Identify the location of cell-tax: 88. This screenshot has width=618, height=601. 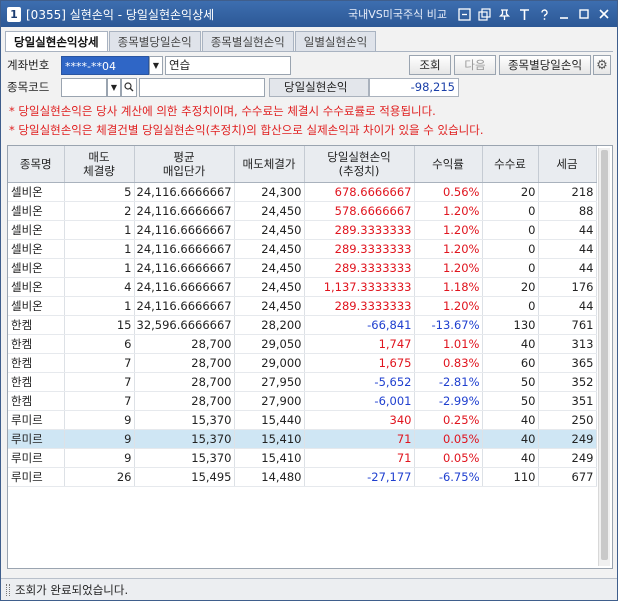
(567, 211).